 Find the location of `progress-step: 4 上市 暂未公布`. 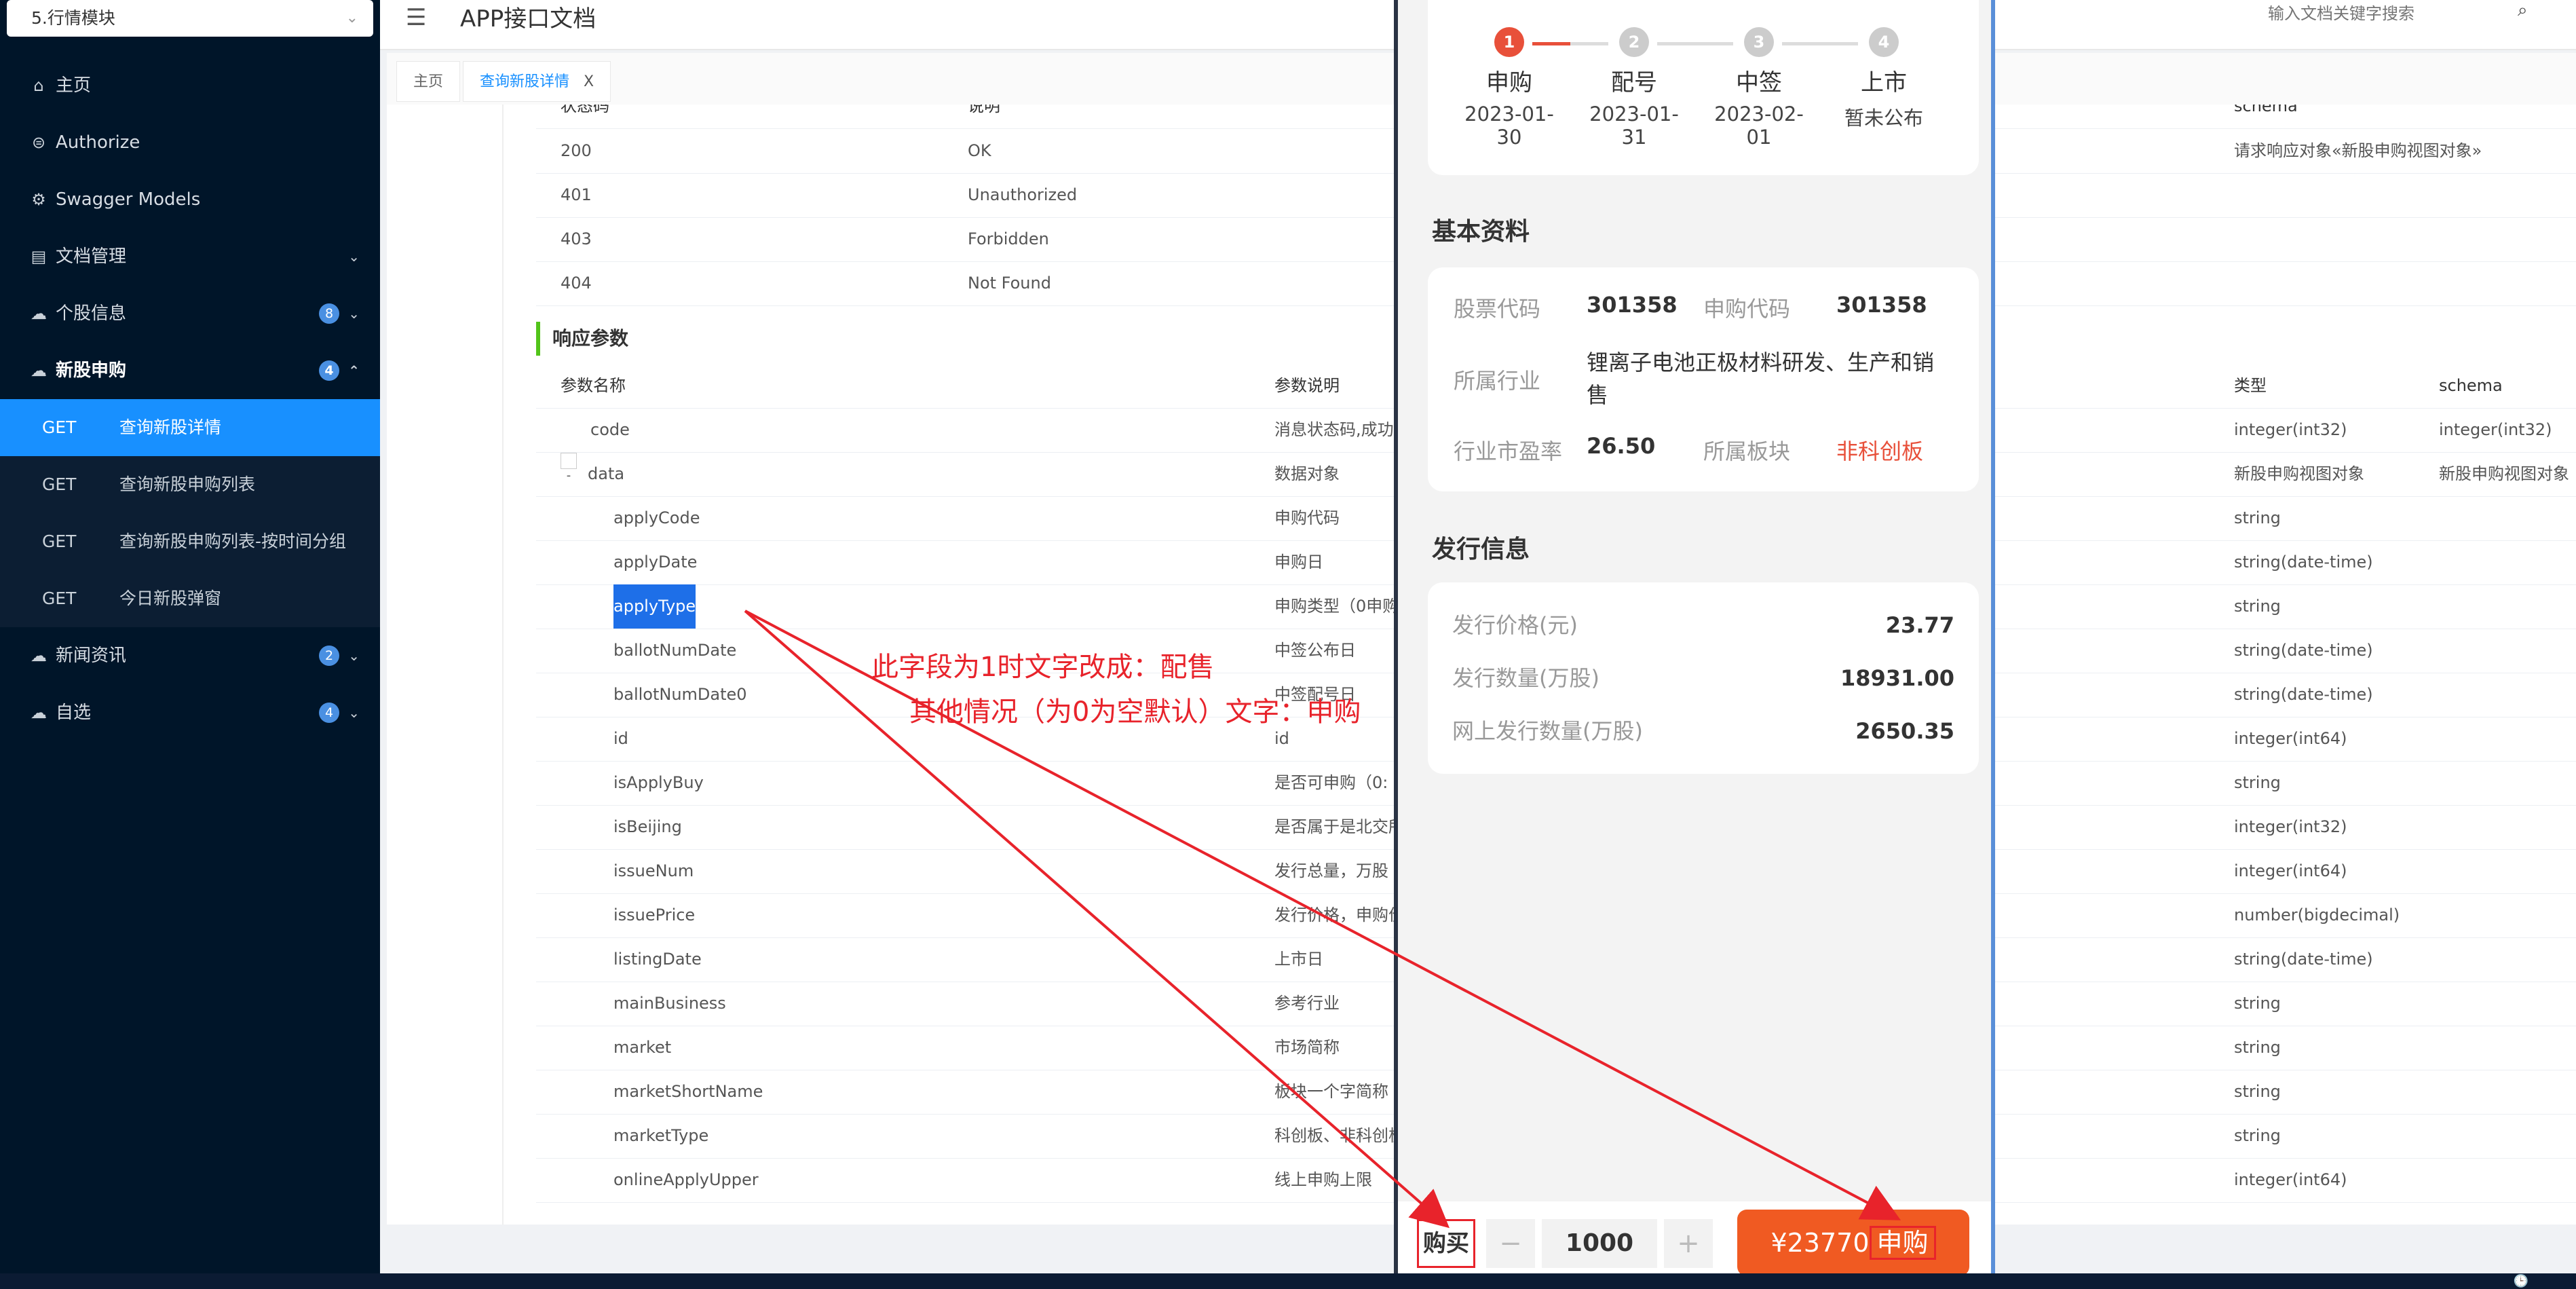

progress-step: 4 上市 暂未公布 is located at coordinates (1884, 79).